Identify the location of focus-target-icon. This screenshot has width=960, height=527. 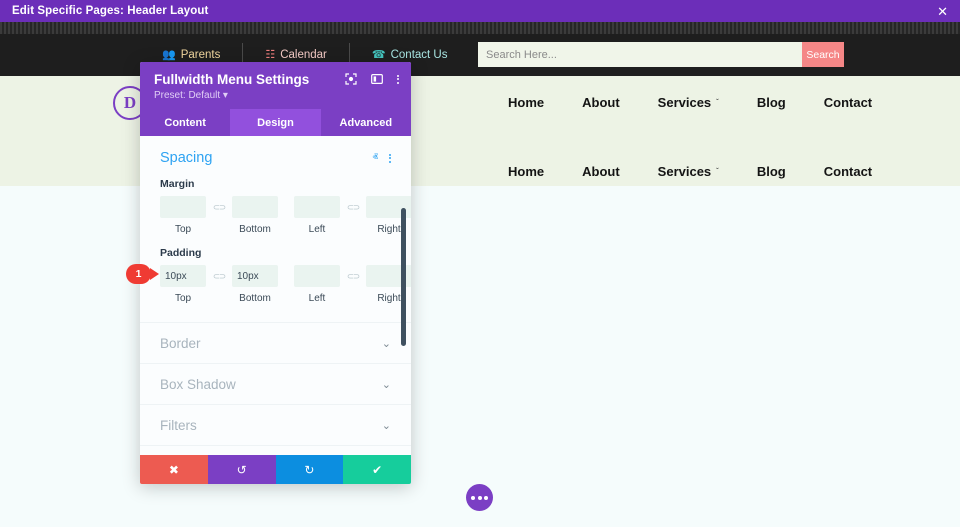
(351, 79).